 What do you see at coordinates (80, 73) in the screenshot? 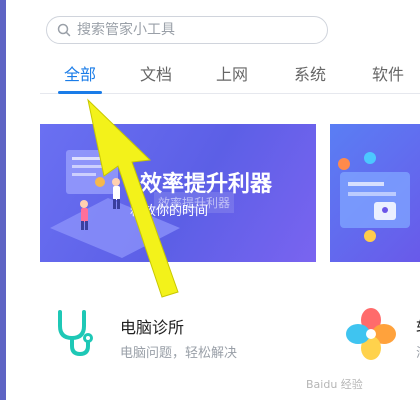
I see `tab-all: 全部` at bounding box center [80, 73].